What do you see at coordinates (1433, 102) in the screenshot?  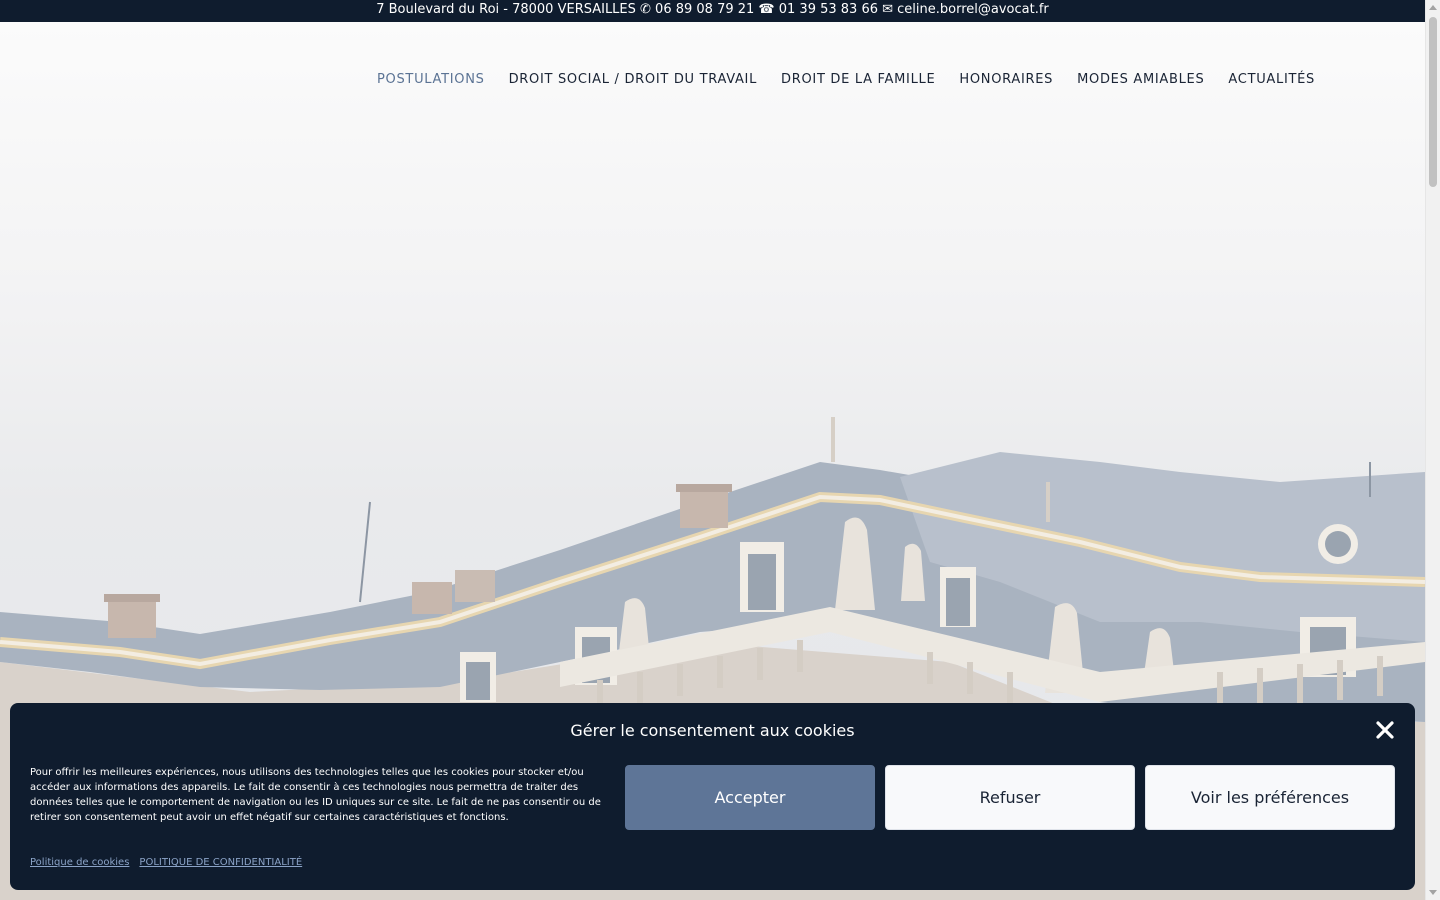 I see `scrollbar-thumb` at bounding box center [1433, 102].